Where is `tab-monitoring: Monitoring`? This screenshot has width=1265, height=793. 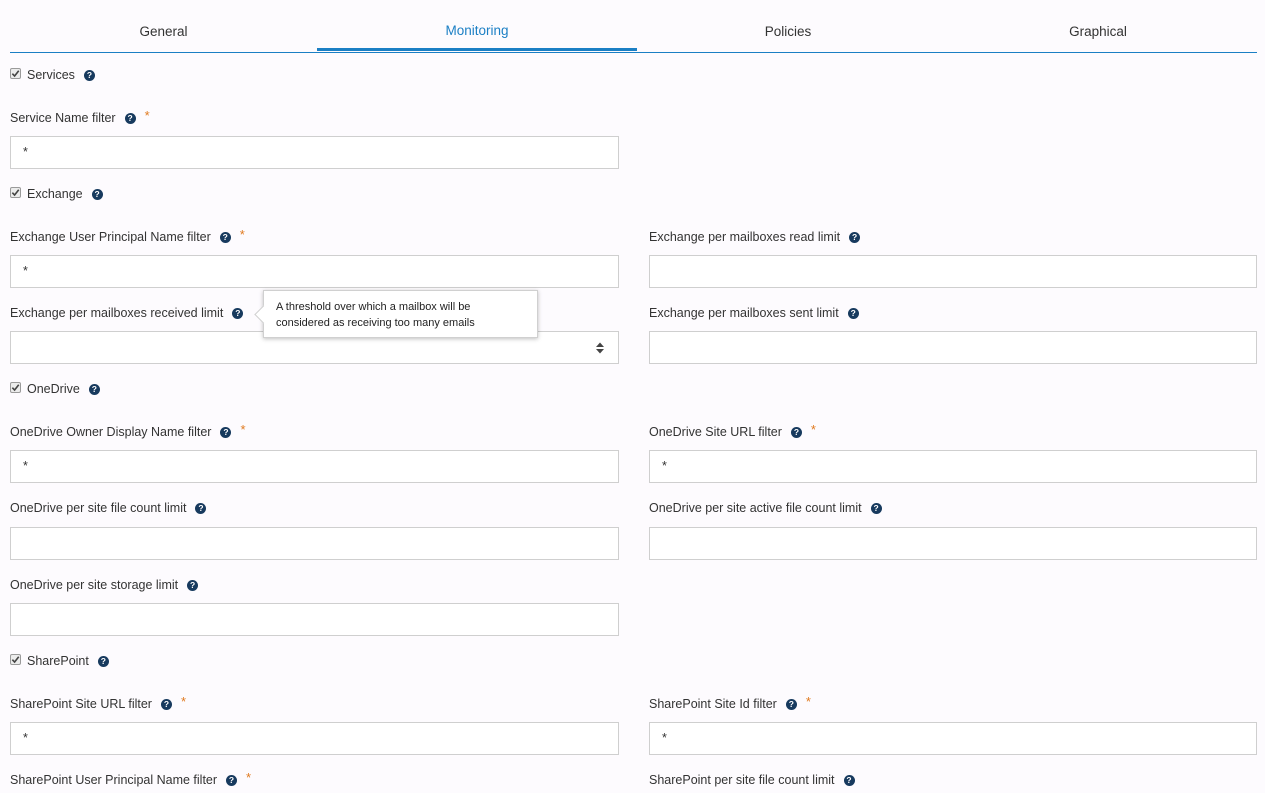 tab-monitoring: Monitoring is located at coordinates (477, 26).